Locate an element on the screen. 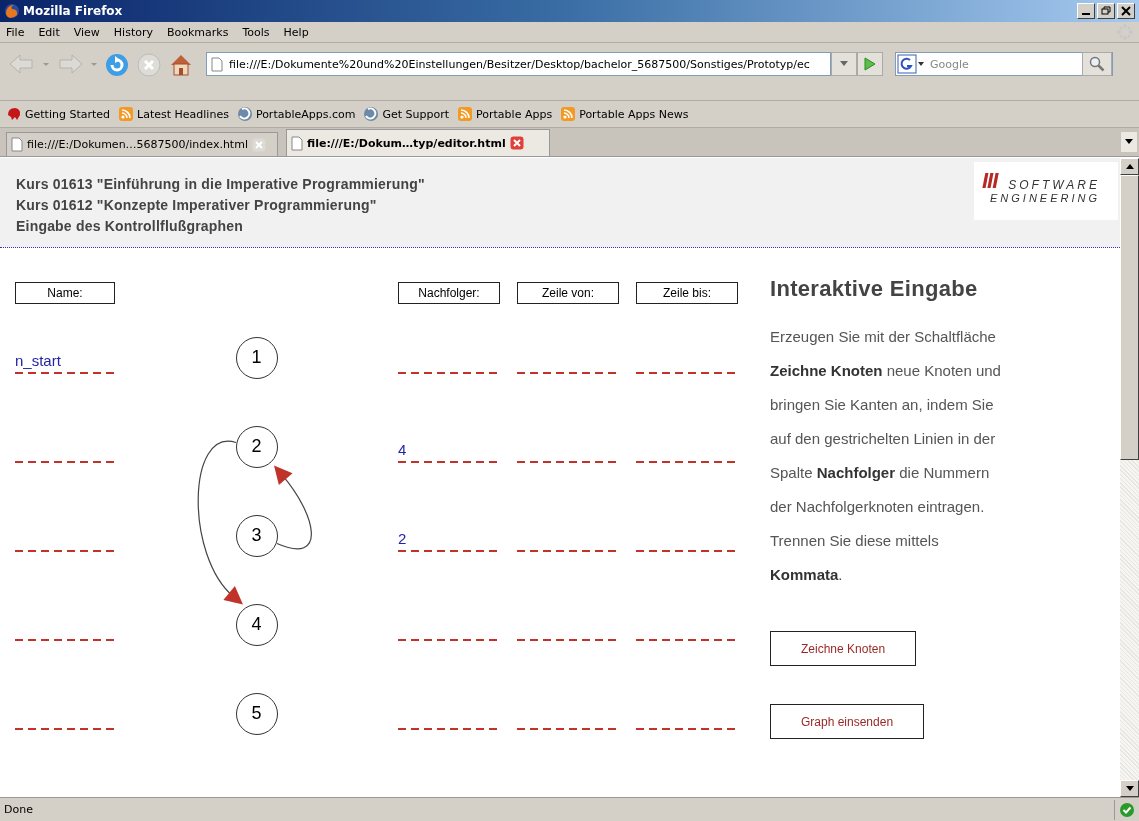  search-icon is located at coordinates (1097, 64).